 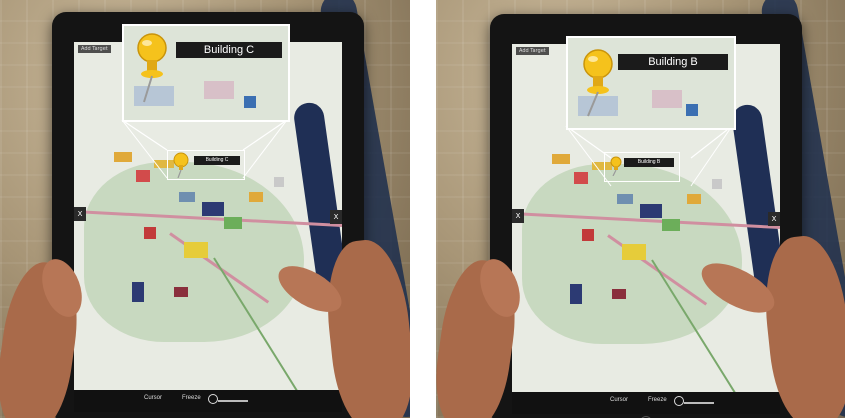 What do you see at coordinates (206, 73) in the screenshot?
I see `magnifier-window: Building C` at bounding box center [206, 73].